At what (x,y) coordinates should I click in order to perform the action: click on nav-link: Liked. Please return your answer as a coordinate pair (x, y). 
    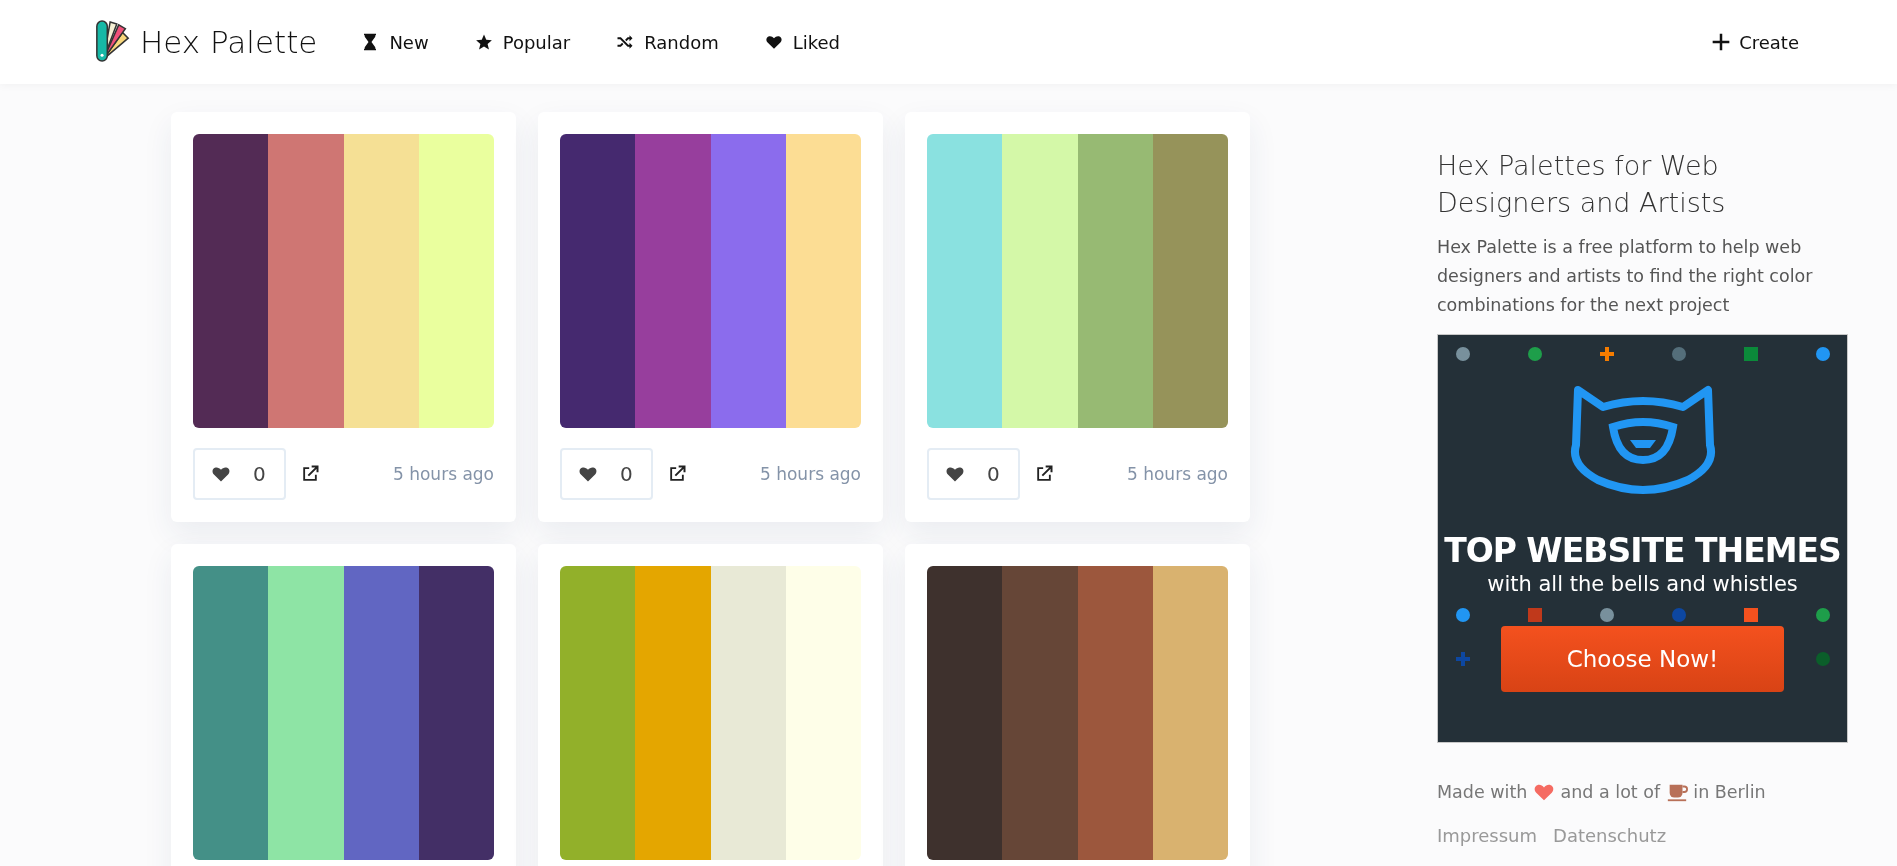
    Looking at the image, I should click on (802, 42).